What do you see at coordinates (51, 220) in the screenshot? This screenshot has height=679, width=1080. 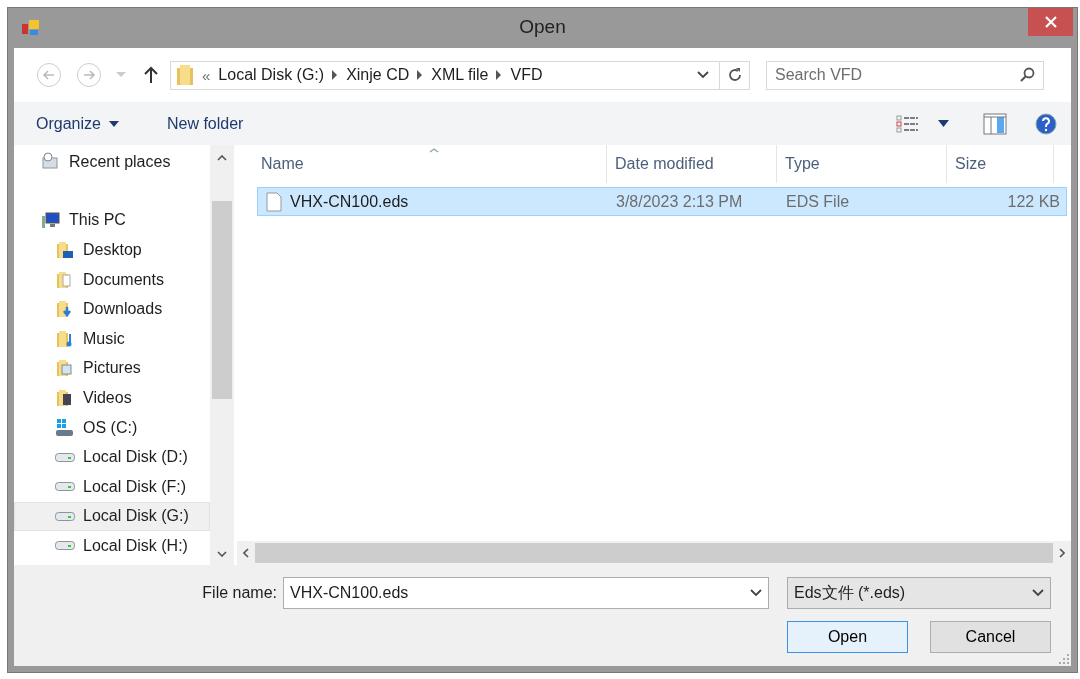 I see `pc-icon` at bounding box center [51, 220].